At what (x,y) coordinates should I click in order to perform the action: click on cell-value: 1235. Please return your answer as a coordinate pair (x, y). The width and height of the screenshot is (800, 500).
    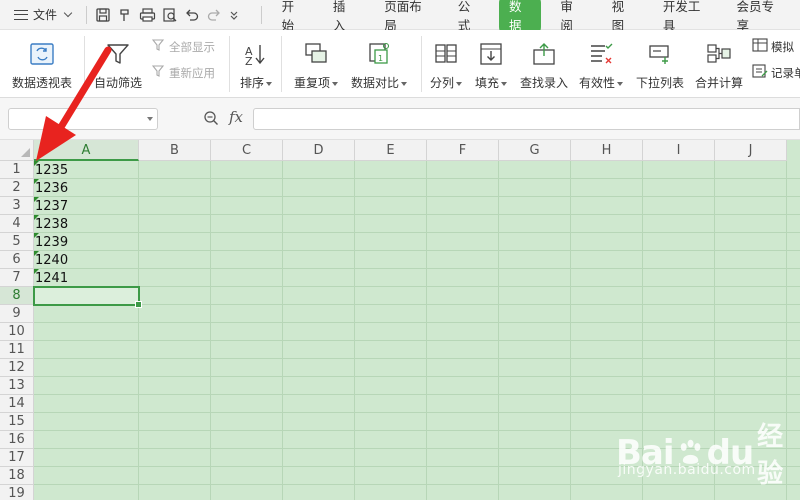
    Looking at the image, I should click on (52, 170).